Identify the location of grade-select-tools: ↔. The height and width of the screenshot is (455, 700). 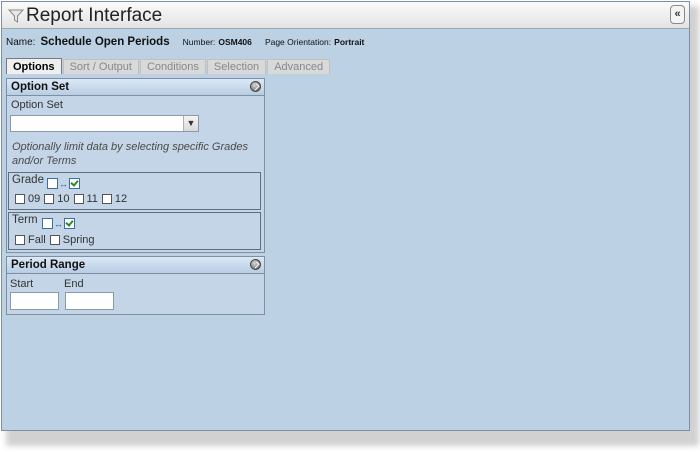
(67, 182).